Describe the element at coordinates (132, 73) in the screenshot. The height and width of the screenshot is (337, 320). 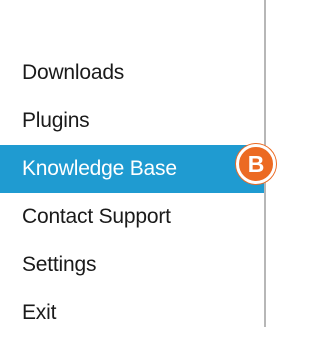
I see `menu-item-downloads: Downloads` at that location.